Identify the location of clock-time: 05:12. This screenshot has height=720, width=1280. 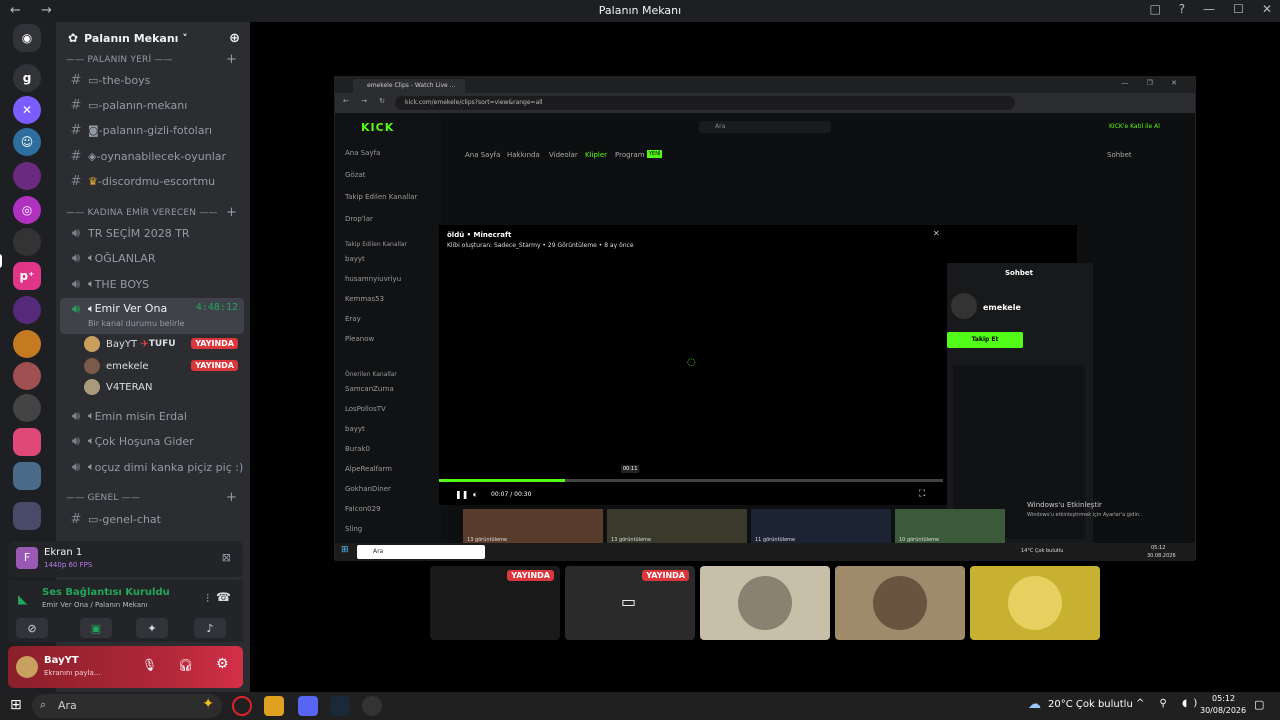
(1223, 698).